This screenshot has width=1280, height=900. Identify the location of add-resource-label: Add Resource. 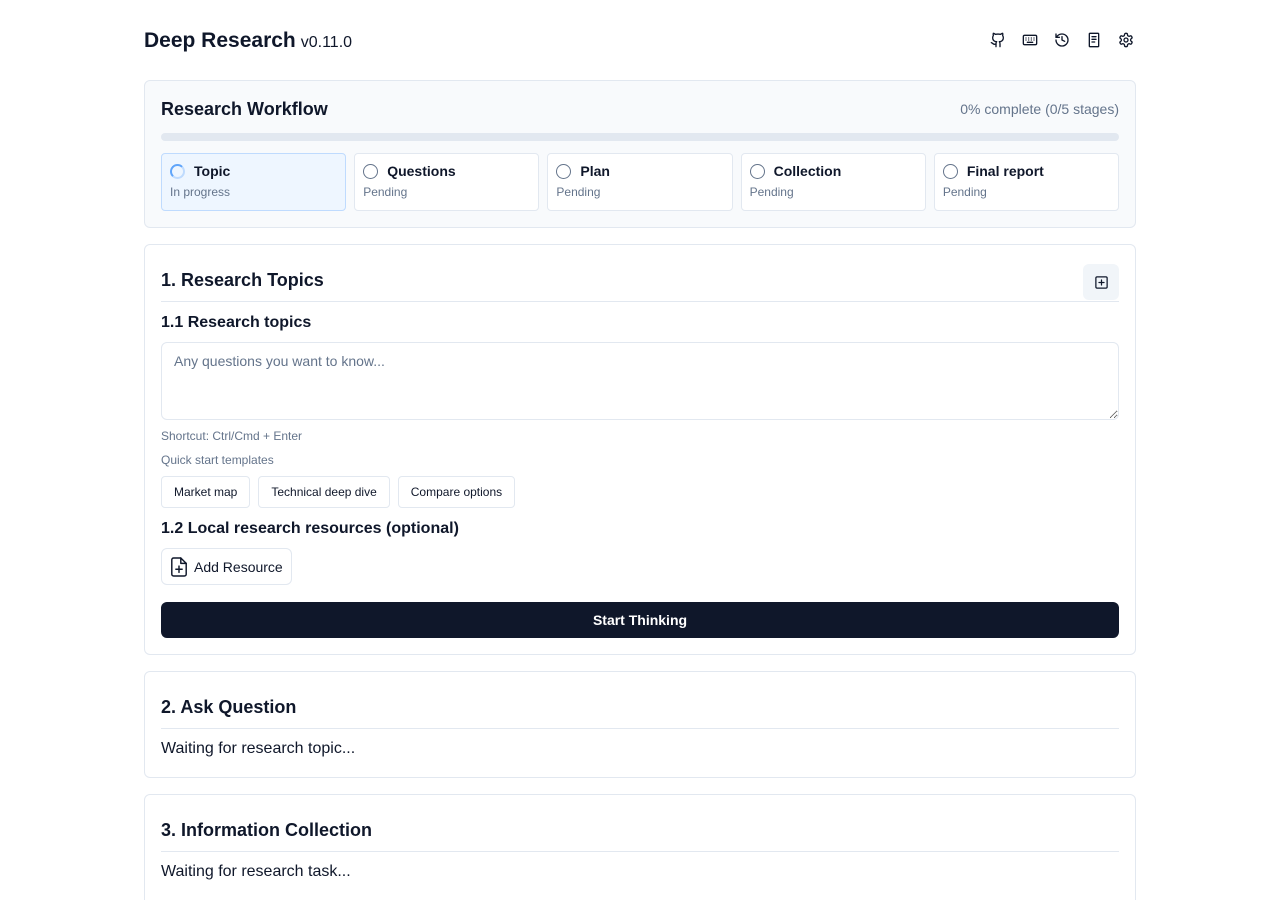
(238, 566).